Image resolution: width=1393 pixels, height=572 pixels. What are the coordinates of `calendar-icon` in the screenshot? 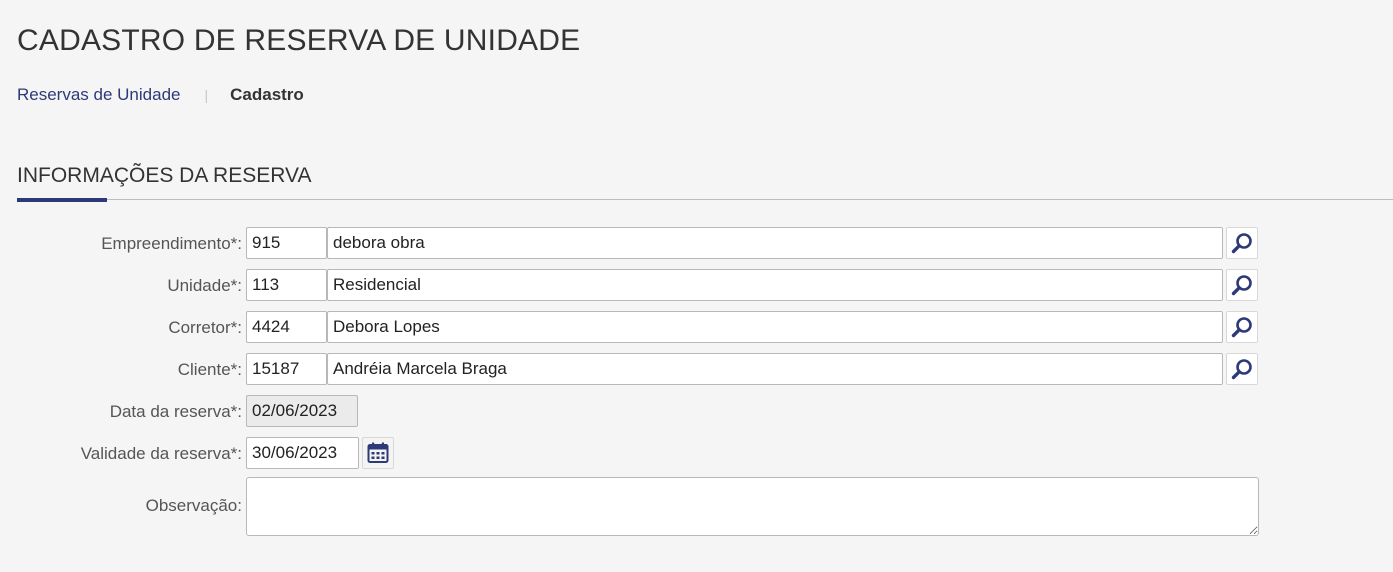 It's located at (378, 452).